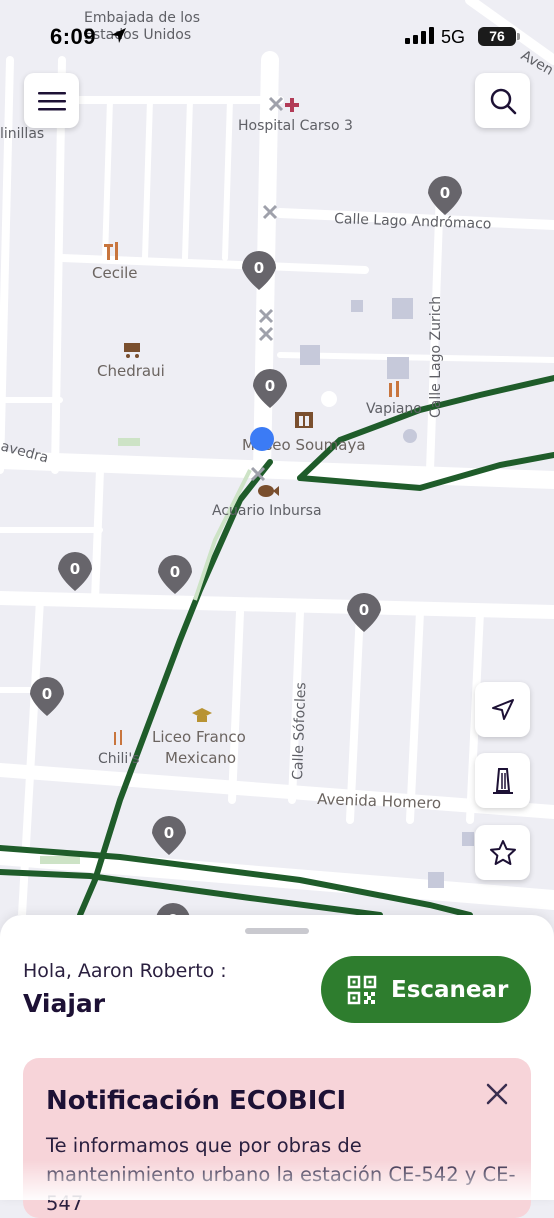 This screenshot has width=554, height=1218. I want to click on qr-code-icon, so click(362, 989).